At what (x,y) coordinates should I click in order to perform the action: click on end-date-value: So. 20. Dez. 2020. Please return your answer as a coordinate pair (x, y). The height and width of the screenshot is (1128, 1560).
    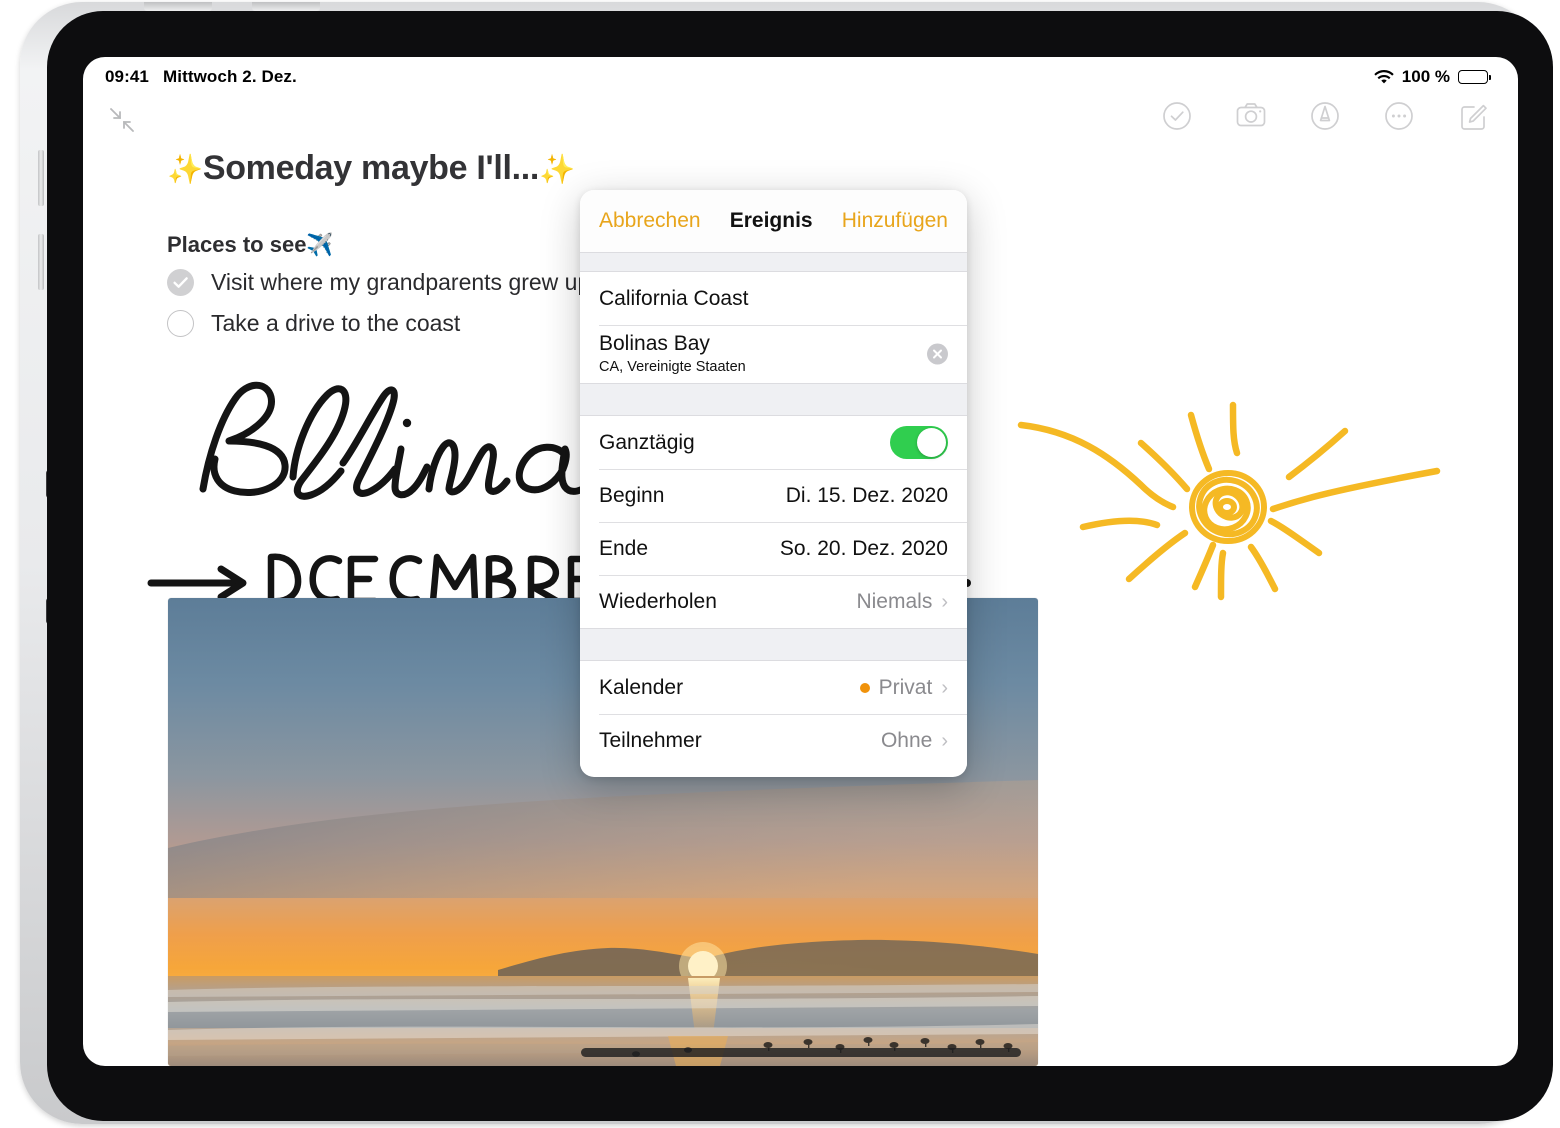
    Looking at the image, I should click on (863, 548).